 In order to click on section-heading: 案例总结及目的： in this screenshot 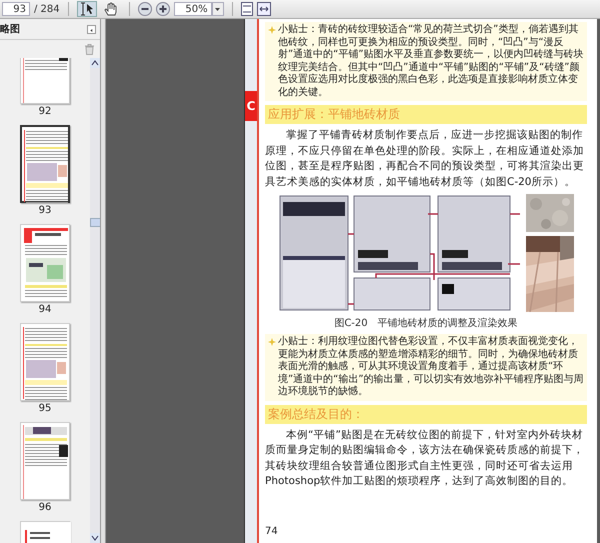, I will do `click(426, 414)`.